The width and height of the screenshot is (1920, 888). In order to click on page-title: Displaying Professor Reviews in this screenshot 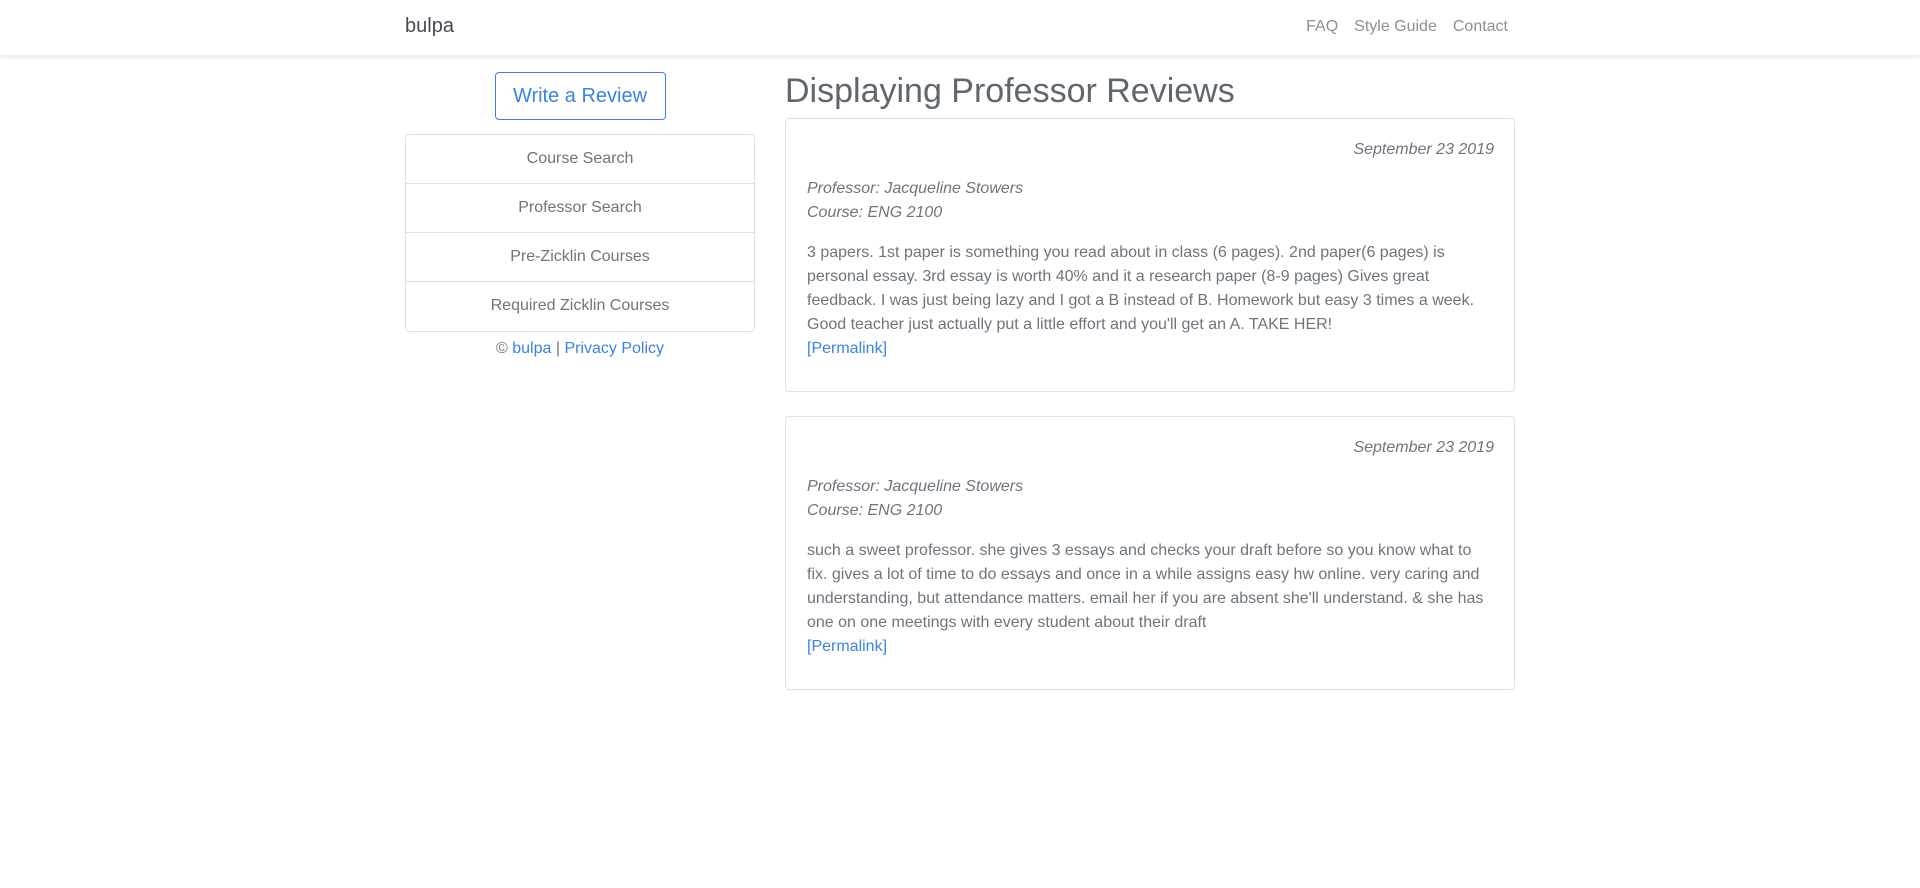, I will do `click(1010, 91)`.